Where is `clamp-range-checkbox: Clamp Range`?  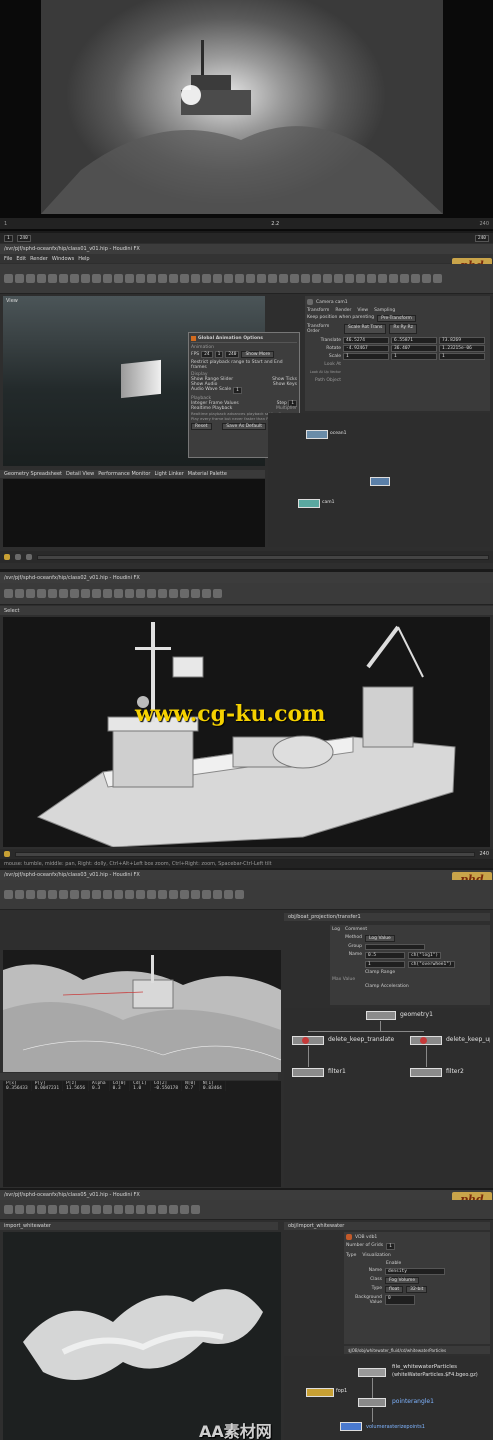
clamp-range-checkbox: Clamp Range is located at coordinates (410, 972).